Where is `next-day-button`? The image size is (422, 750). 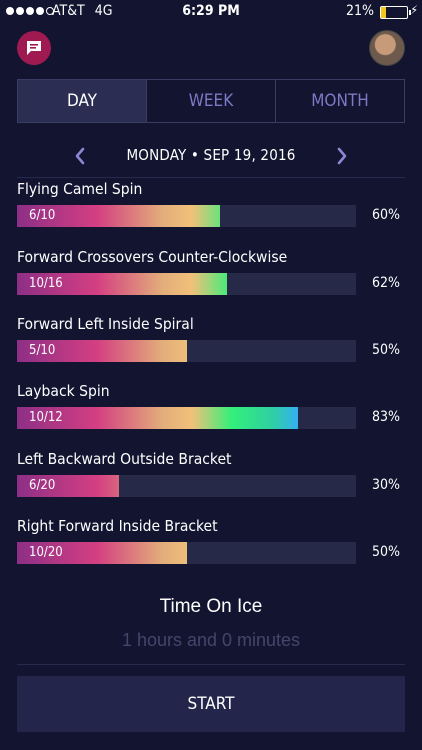
next-day-button is located at coordinates (342, 156).